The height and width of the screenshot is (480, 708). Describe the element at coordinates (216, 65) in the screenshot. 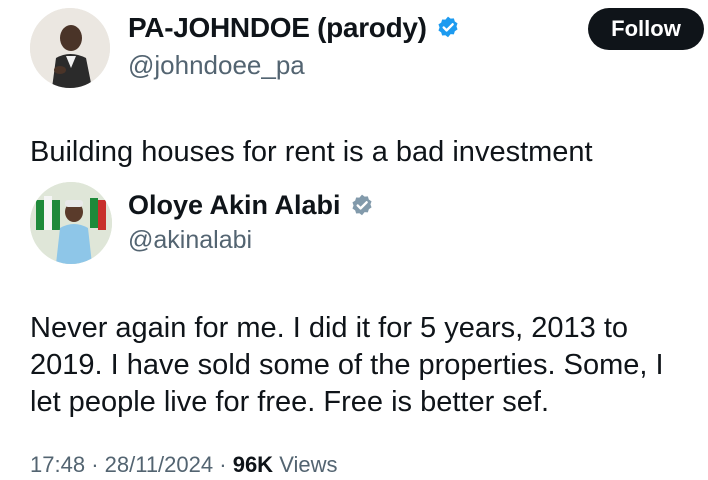

I see `author-handle: @johndoee_pa` at that location.